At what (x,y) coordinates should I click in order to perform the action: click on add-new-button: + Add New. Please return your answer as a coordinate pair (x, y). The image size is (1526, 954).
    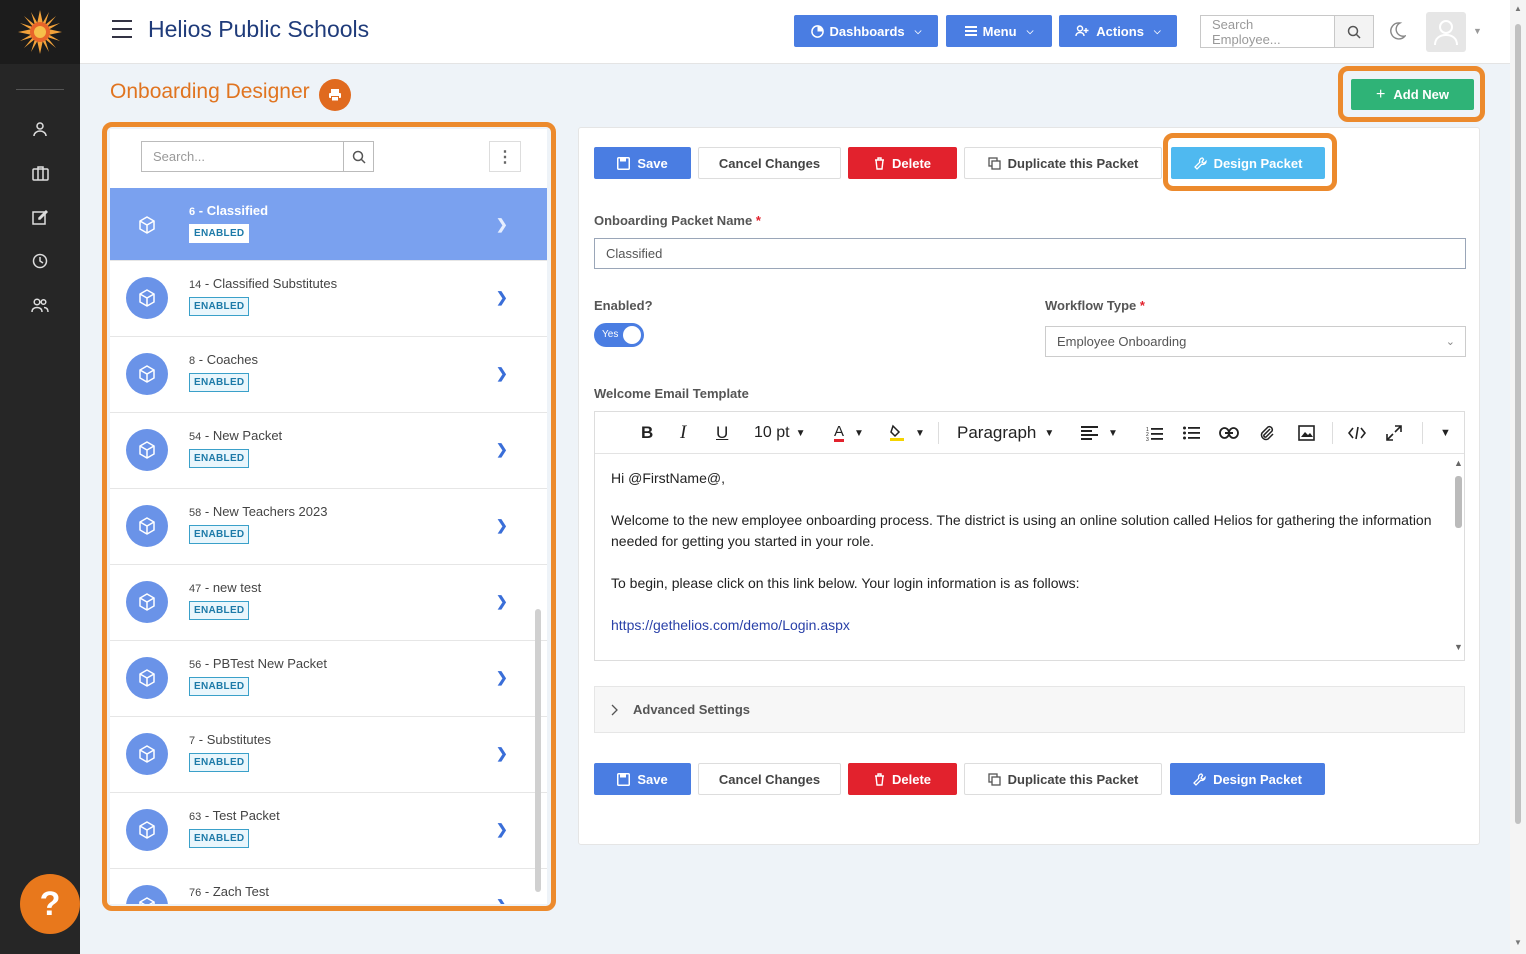
    Looking at the image, I should click on (1412, 94).